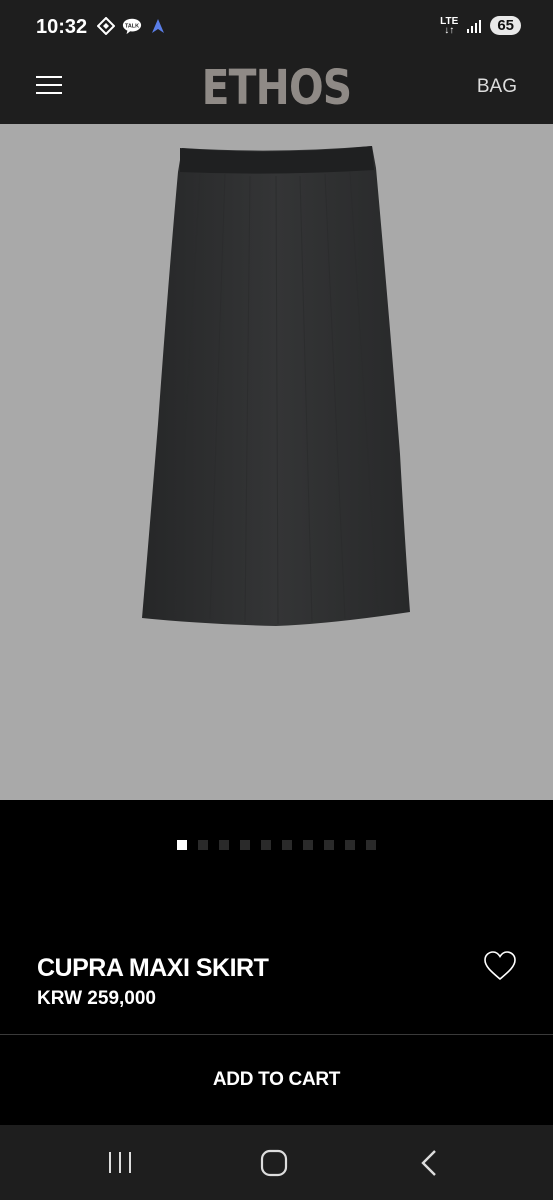  What do you see at coordinates (158, 26) in the screenshot?
I see `navigation-icon` at bounding box center [158, 26].